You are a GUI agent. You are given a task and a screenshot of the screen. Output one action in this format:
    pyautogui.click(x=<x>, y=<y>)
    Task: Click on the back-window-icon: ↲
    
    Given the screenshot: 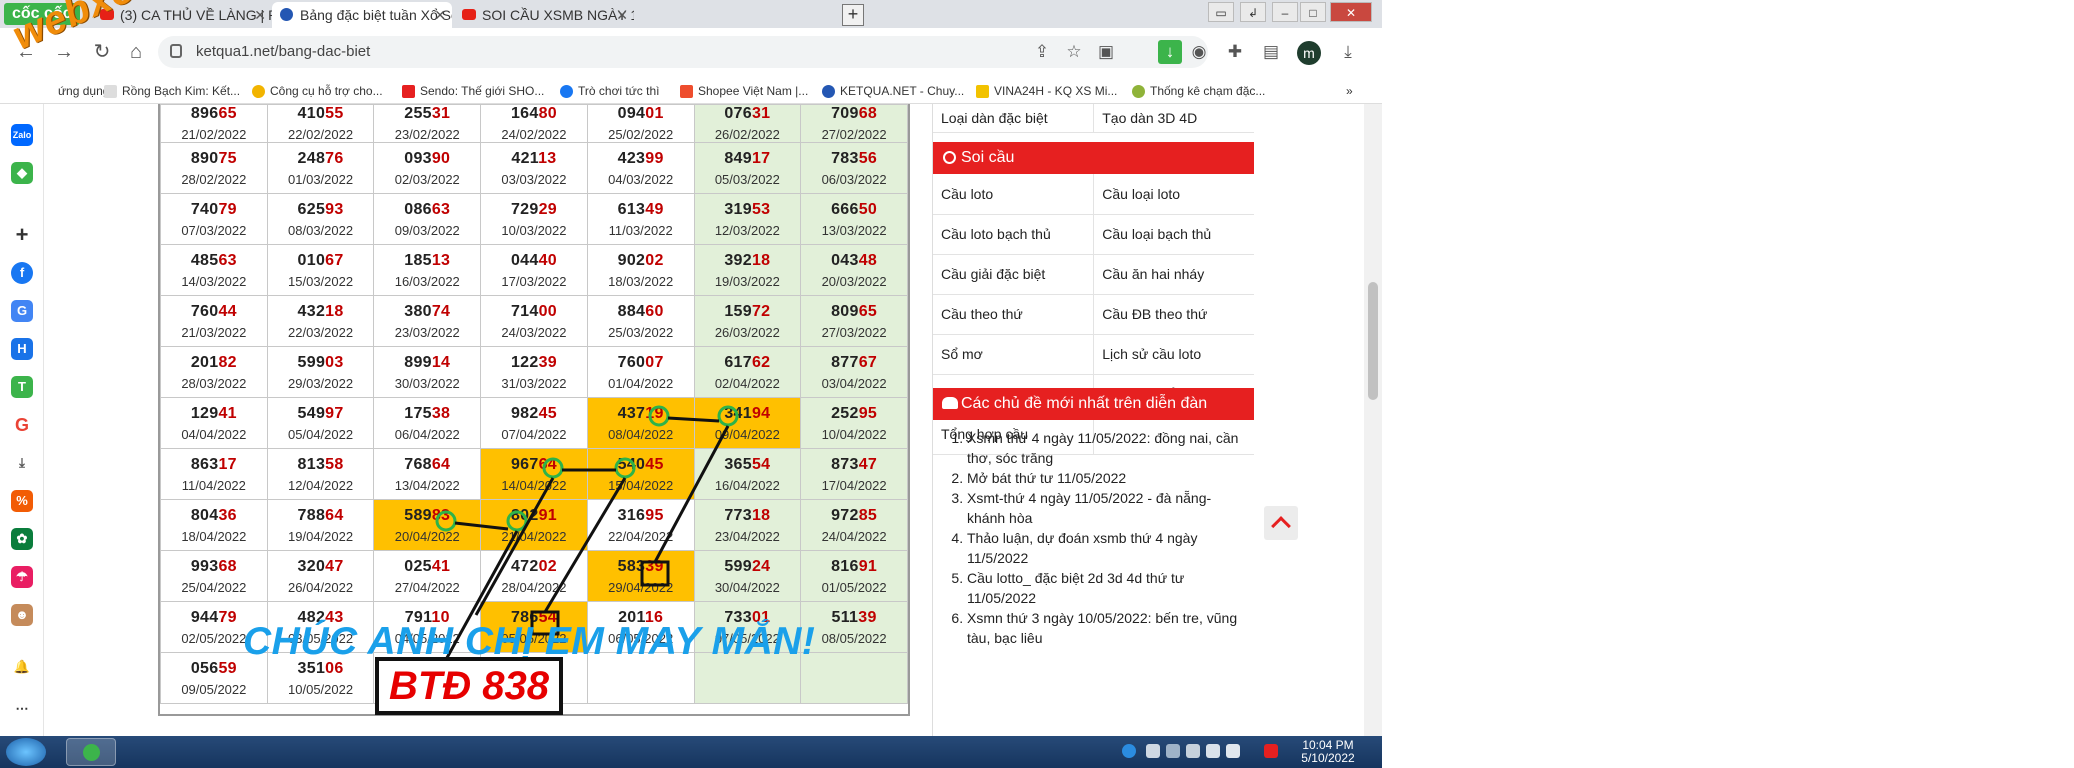 What is the action you would take?
    pyautogui.click(x=1253, y=12)
    